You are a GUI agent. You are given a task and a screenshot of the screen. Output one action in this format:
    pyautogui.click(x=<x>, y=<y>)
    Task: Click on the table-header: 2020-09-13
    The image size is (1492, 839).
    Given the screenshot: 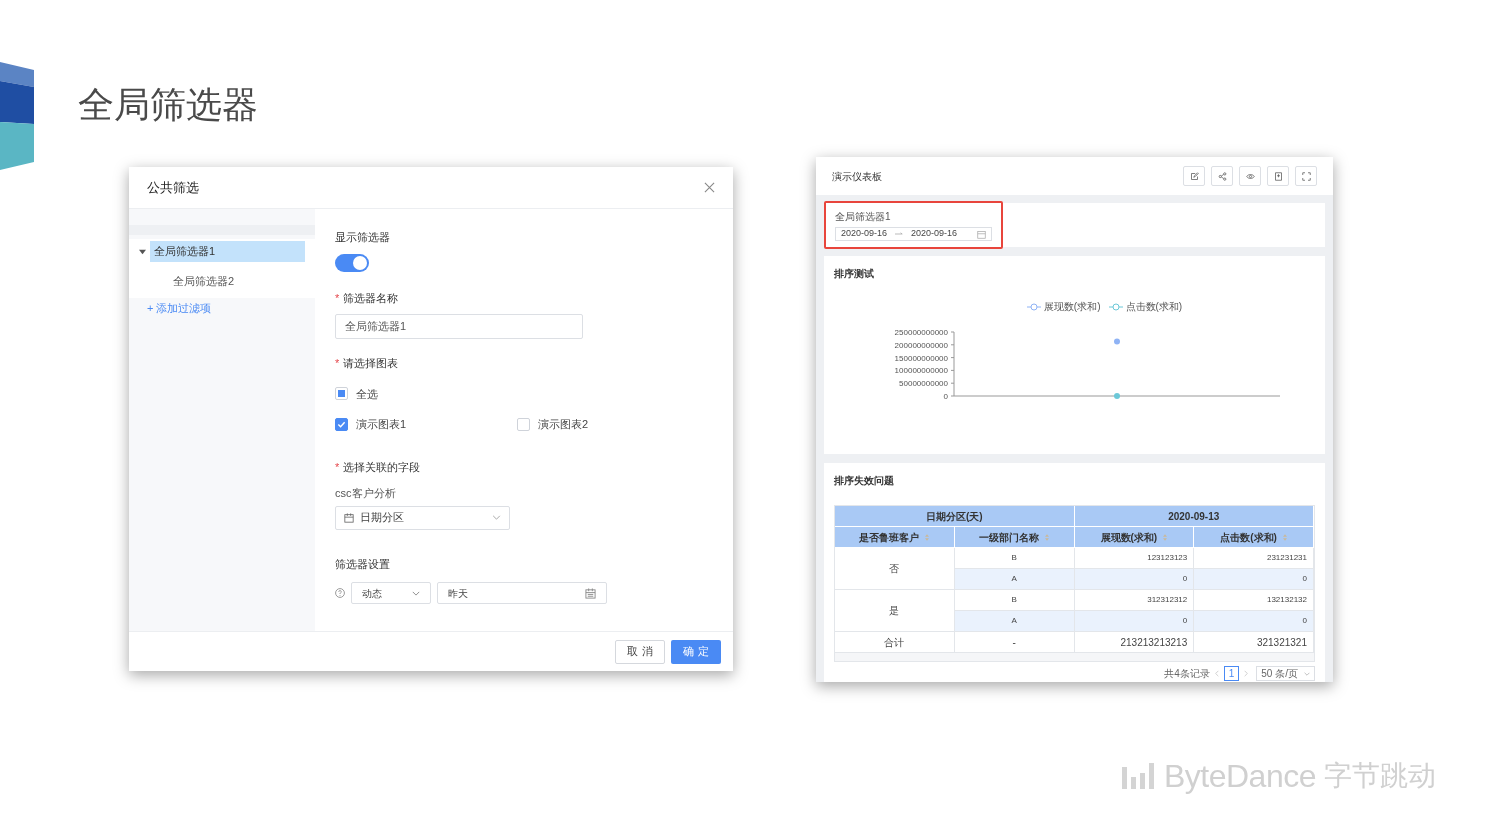 What is the action you would take?
    pyautogui.click(x=1194, y=516)
    